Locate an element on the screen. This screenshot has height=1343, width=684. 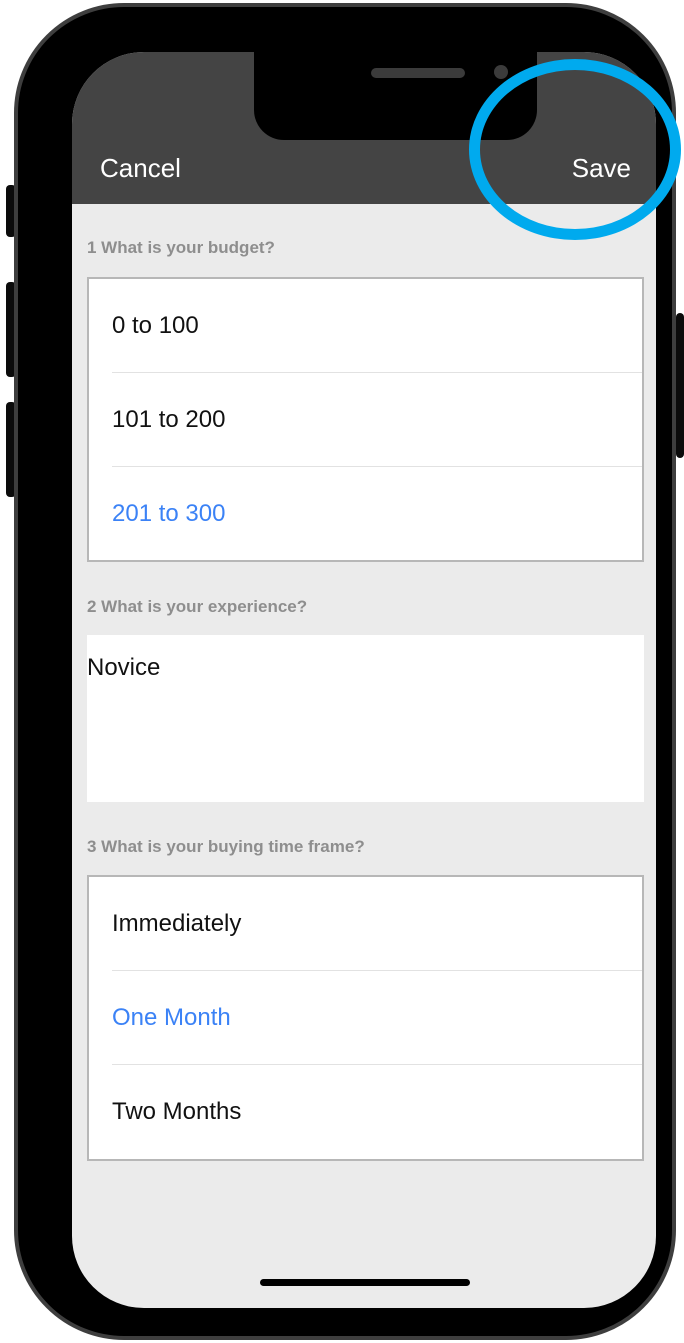
cancel-button: Cancel is located at coordinates (140, 168).